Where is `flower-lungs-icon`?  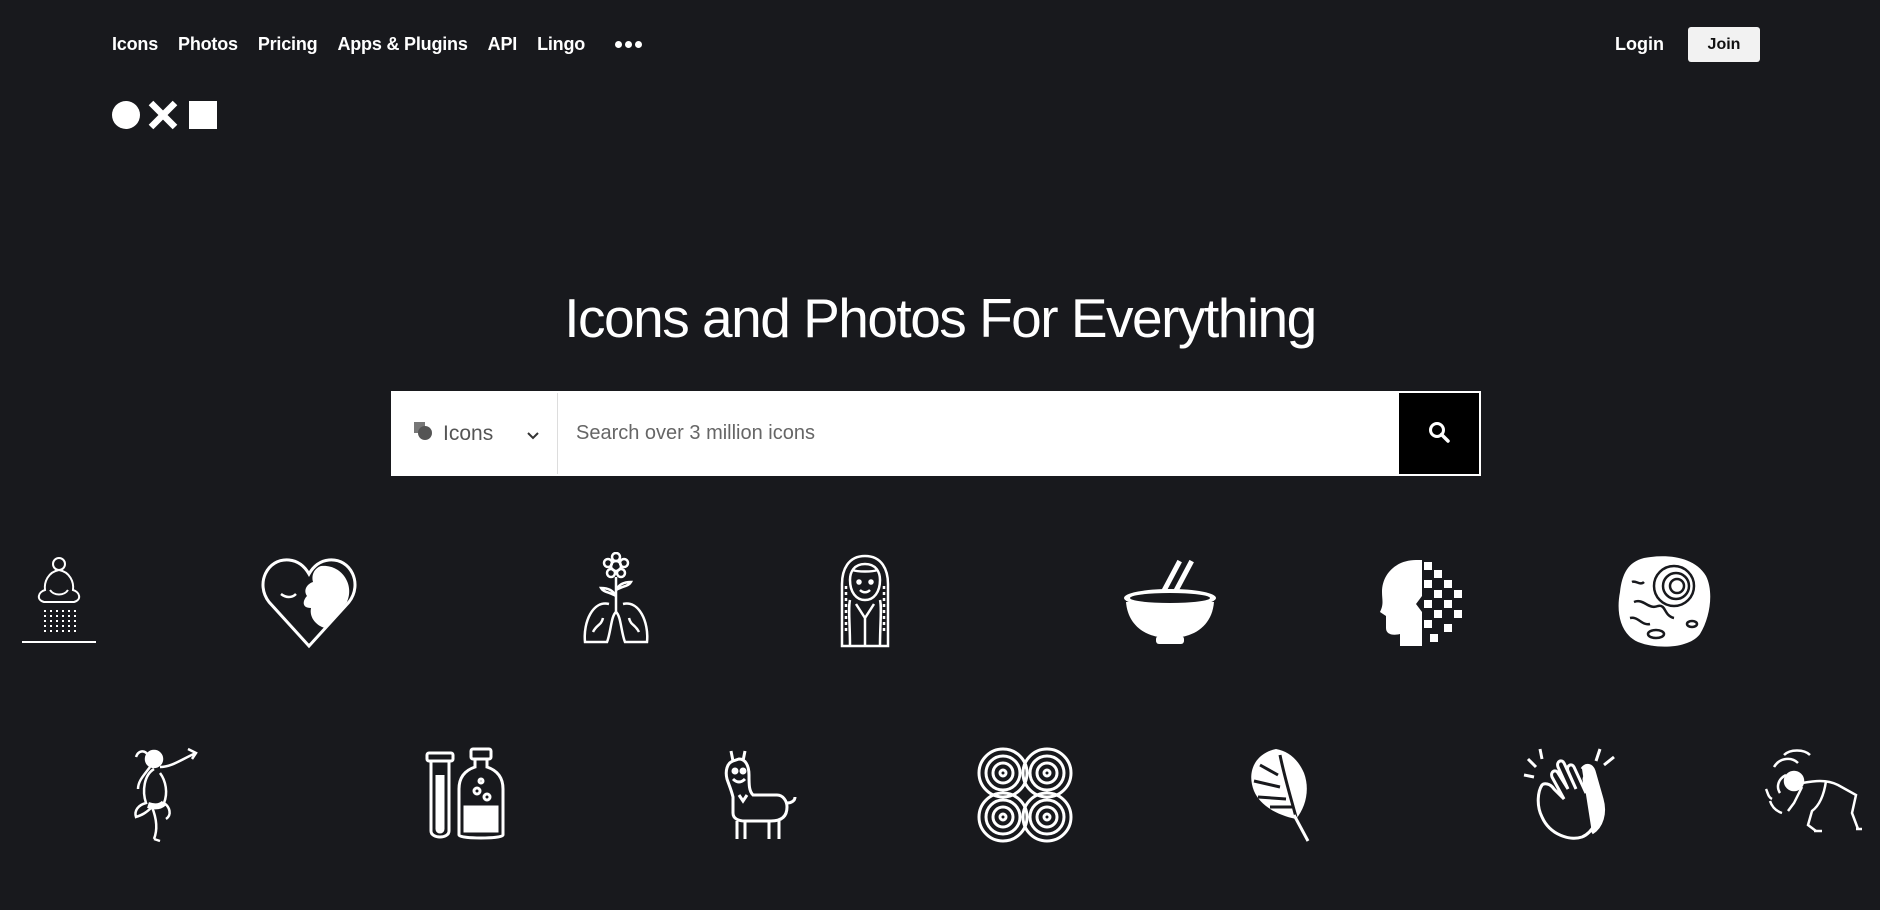
flower-lungs-icon is located at coordinates (616, 602).